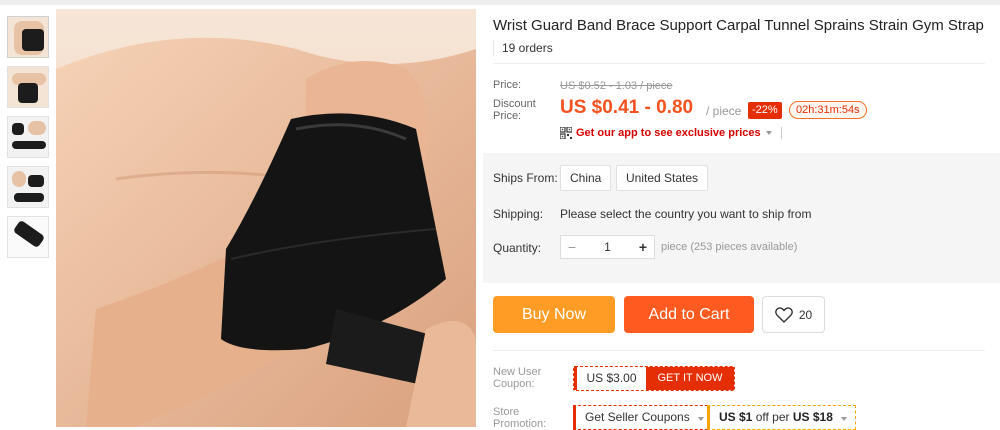  What do you see at coordinates (724, 111) in the screenshot?
I see `price-unit: / piece` at bounding box center [724, 111].